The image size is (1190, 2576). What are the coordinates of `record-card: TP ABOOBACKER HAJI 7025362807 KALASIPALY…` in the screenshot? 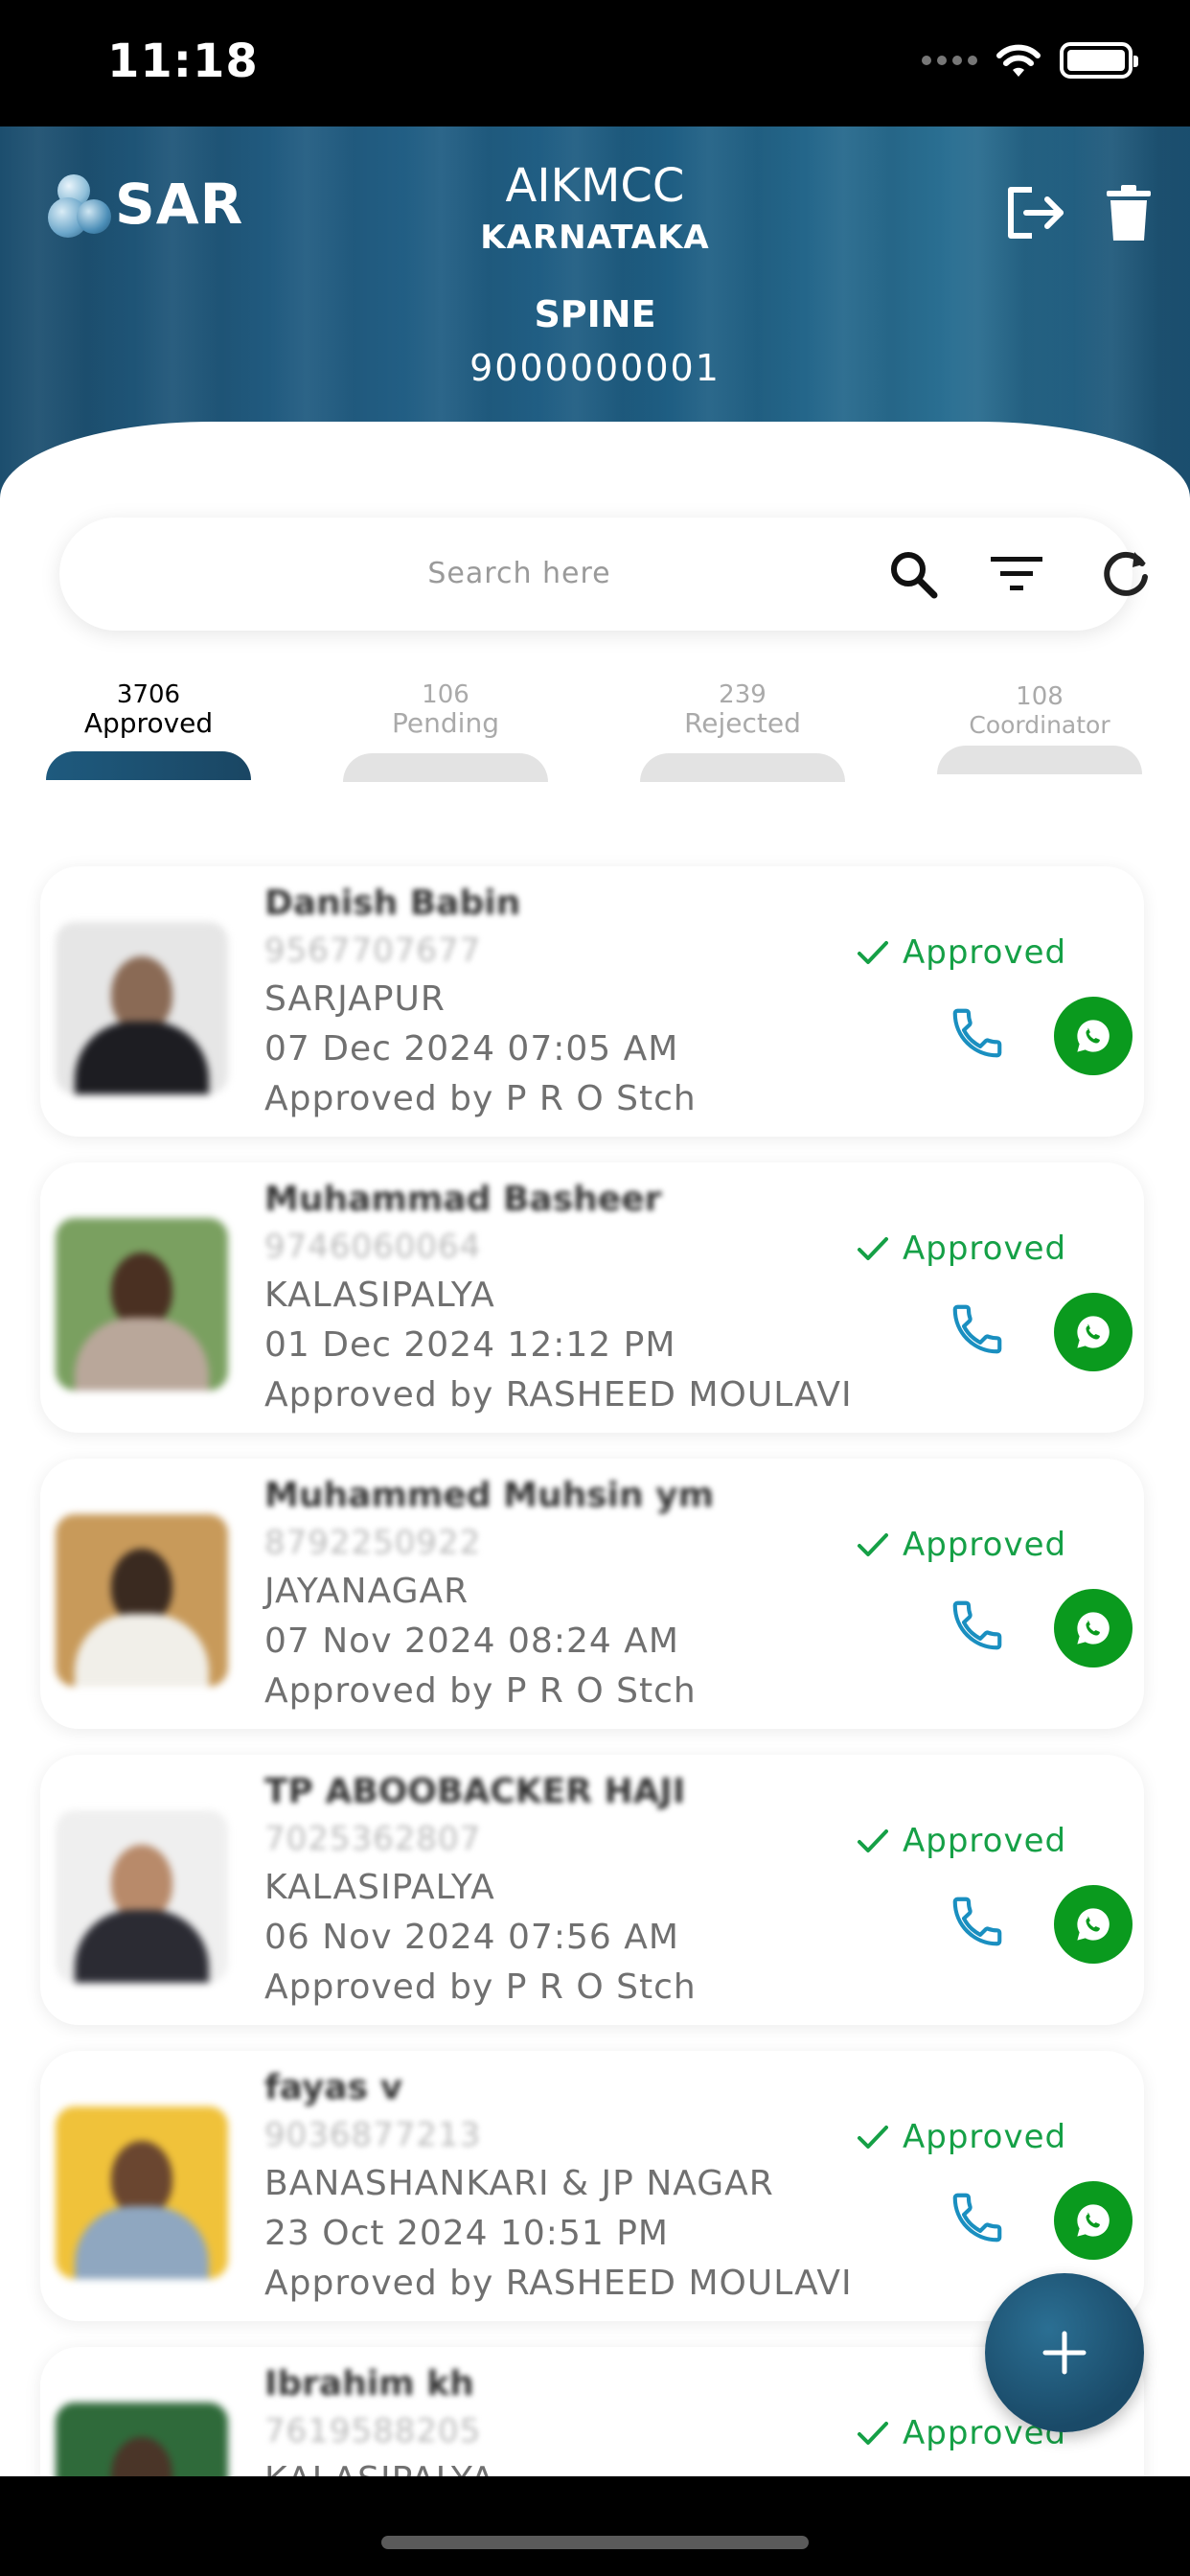 It's located at (592, 1890).